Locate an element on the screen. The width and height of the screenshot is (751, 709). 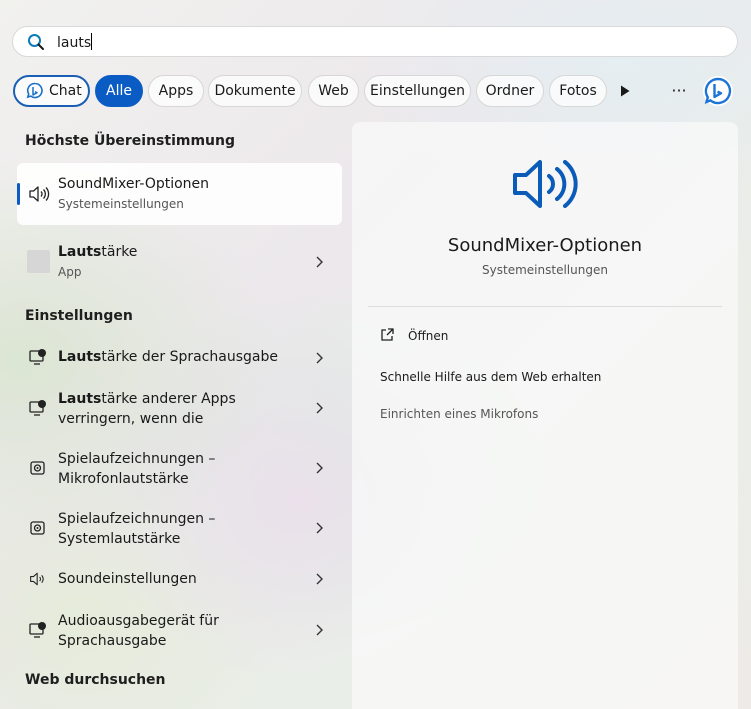
chip-dokumente: Dokumente is located at coordinates (255, 91).